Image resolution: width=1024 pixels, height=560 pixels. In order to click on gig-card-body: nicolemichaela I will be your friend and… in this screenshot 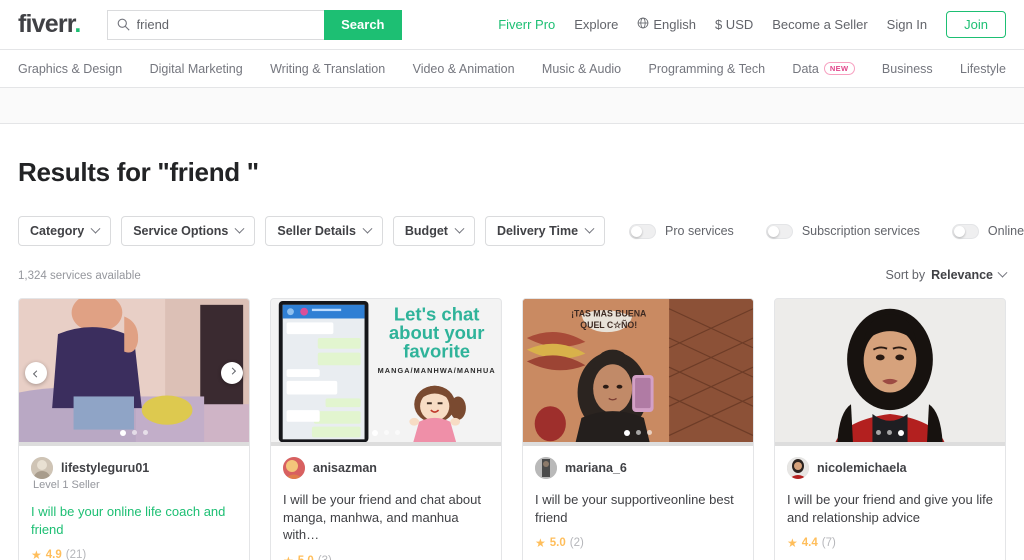, I will do `click(890, 503)`.